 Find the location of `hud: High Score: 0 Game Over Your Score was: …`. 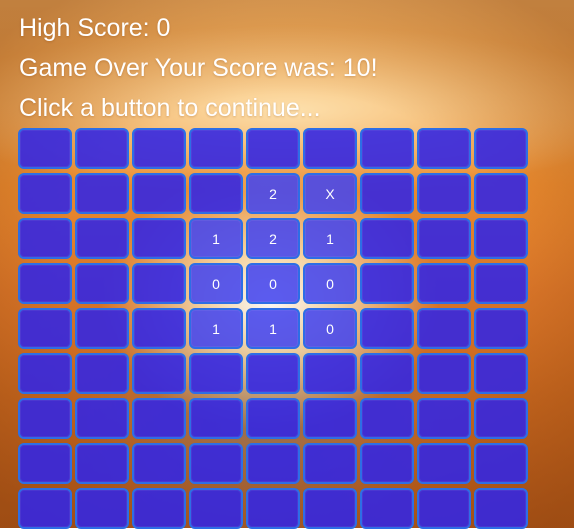

hud: High Score: 0 Game Over Your Score was: … is located at coordinates (198, 68).